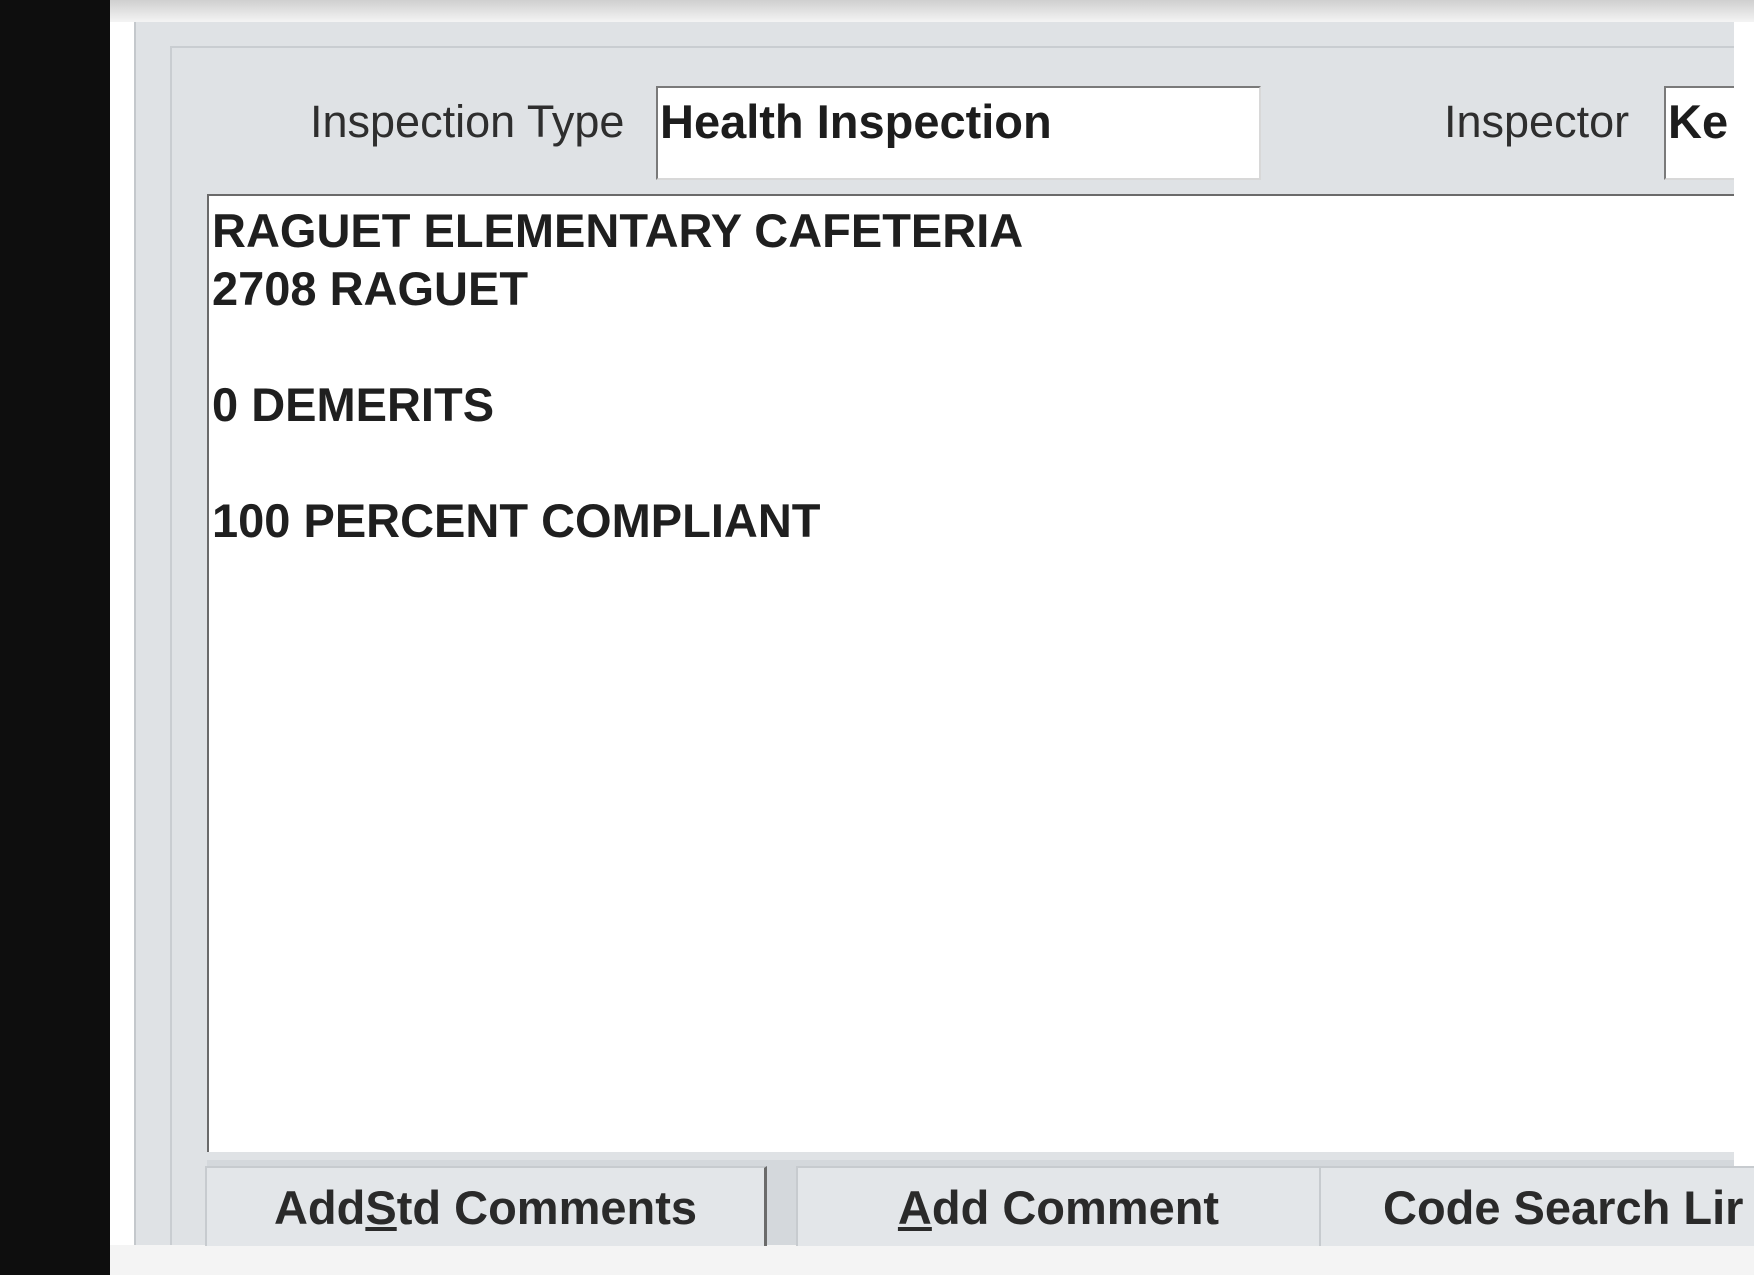  Describe the element at coordinates (932, 1260) in the screenshot. I see `scan-border-bottom` at that location.